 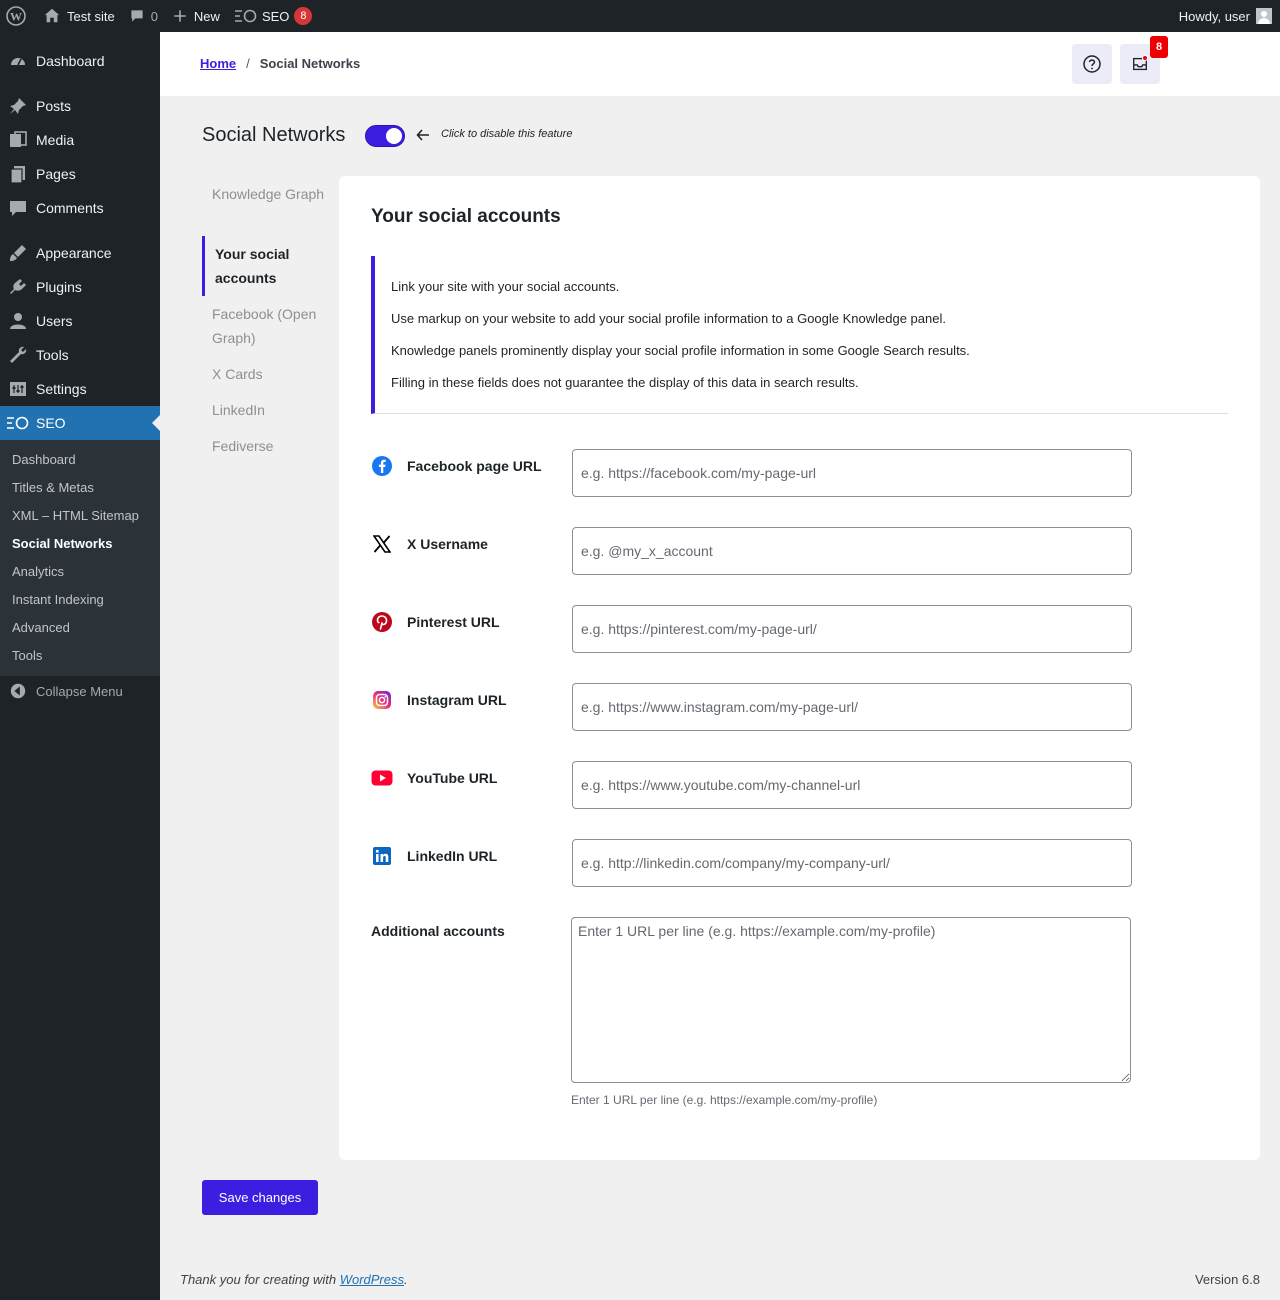 What do you see at coordinates (1159, 47) in the screenshot?
I see `notification-count-badge: 8` at bounding box center [1159, 47].